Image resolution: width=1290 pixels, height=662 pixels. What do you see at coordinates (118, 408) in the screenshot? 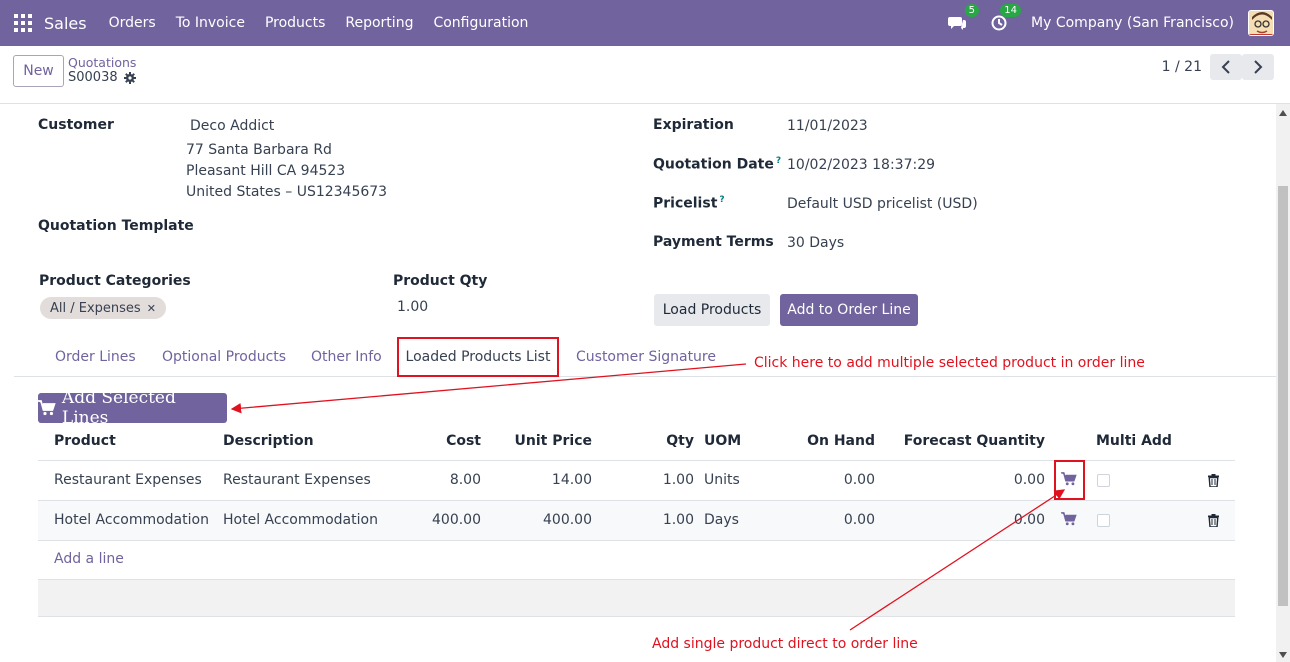
I see `add-selected-lines-label: Add Selected Lines` at bounding box center [118, 408].